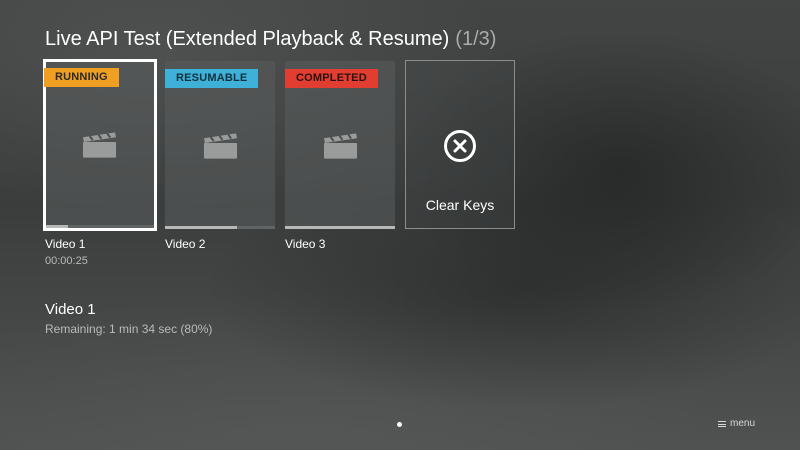  What do you see at coordinates (70, 309) in the screenshot?
I see `selected-video-title: Video 1` at bounding box center [70, 309].